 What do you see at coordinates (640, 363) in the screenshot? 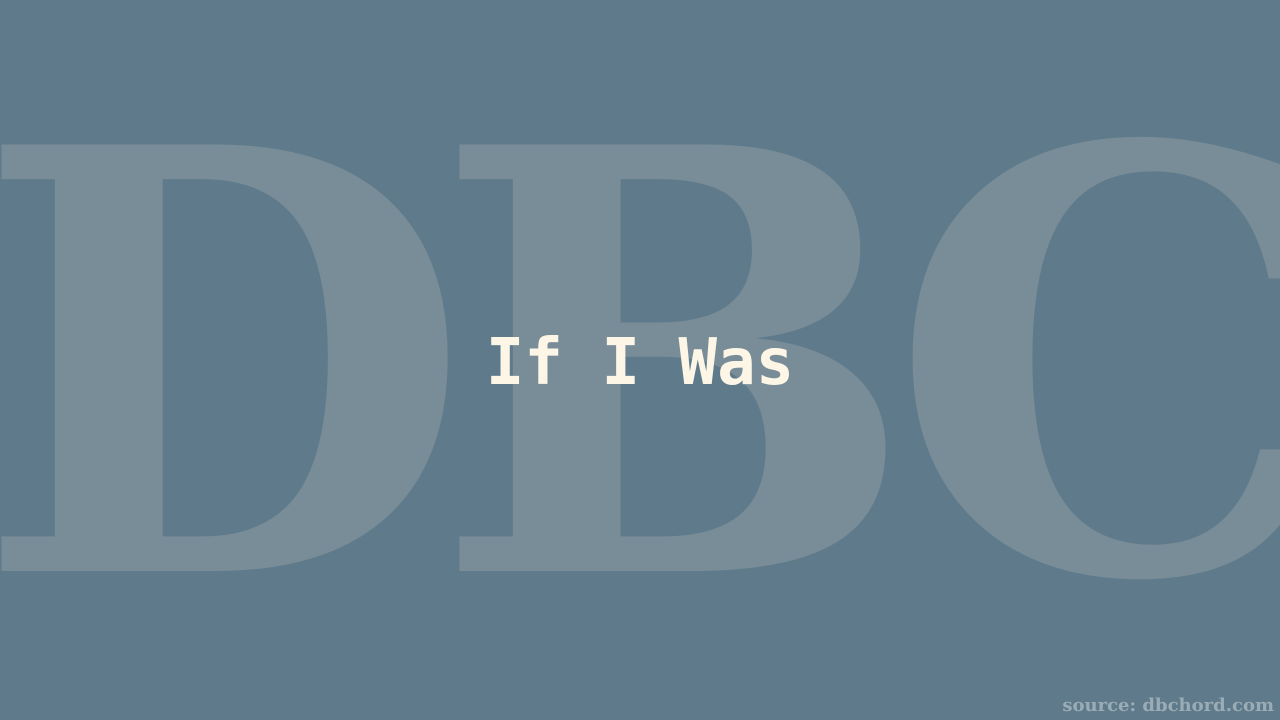
I see `song-title: If I Was` at bounding box center [640, 363].